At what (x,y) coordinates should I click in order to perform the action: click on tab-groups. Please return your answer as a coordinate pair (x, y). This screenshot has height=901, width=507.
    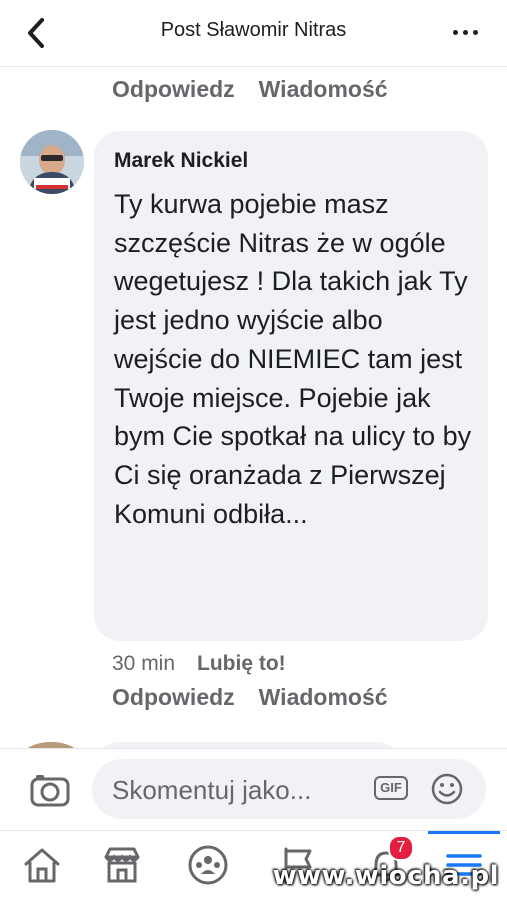
    Looking at the image, I should click on (208, 865).